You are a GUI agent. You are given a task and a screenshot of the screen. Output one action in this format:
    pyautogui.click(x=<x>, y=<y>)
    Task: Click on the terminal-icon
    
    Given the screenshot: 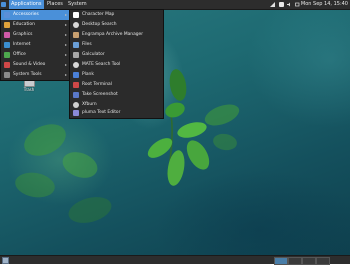 What is the action you would take?
    pyautogui.click(x=76, y=85)
    